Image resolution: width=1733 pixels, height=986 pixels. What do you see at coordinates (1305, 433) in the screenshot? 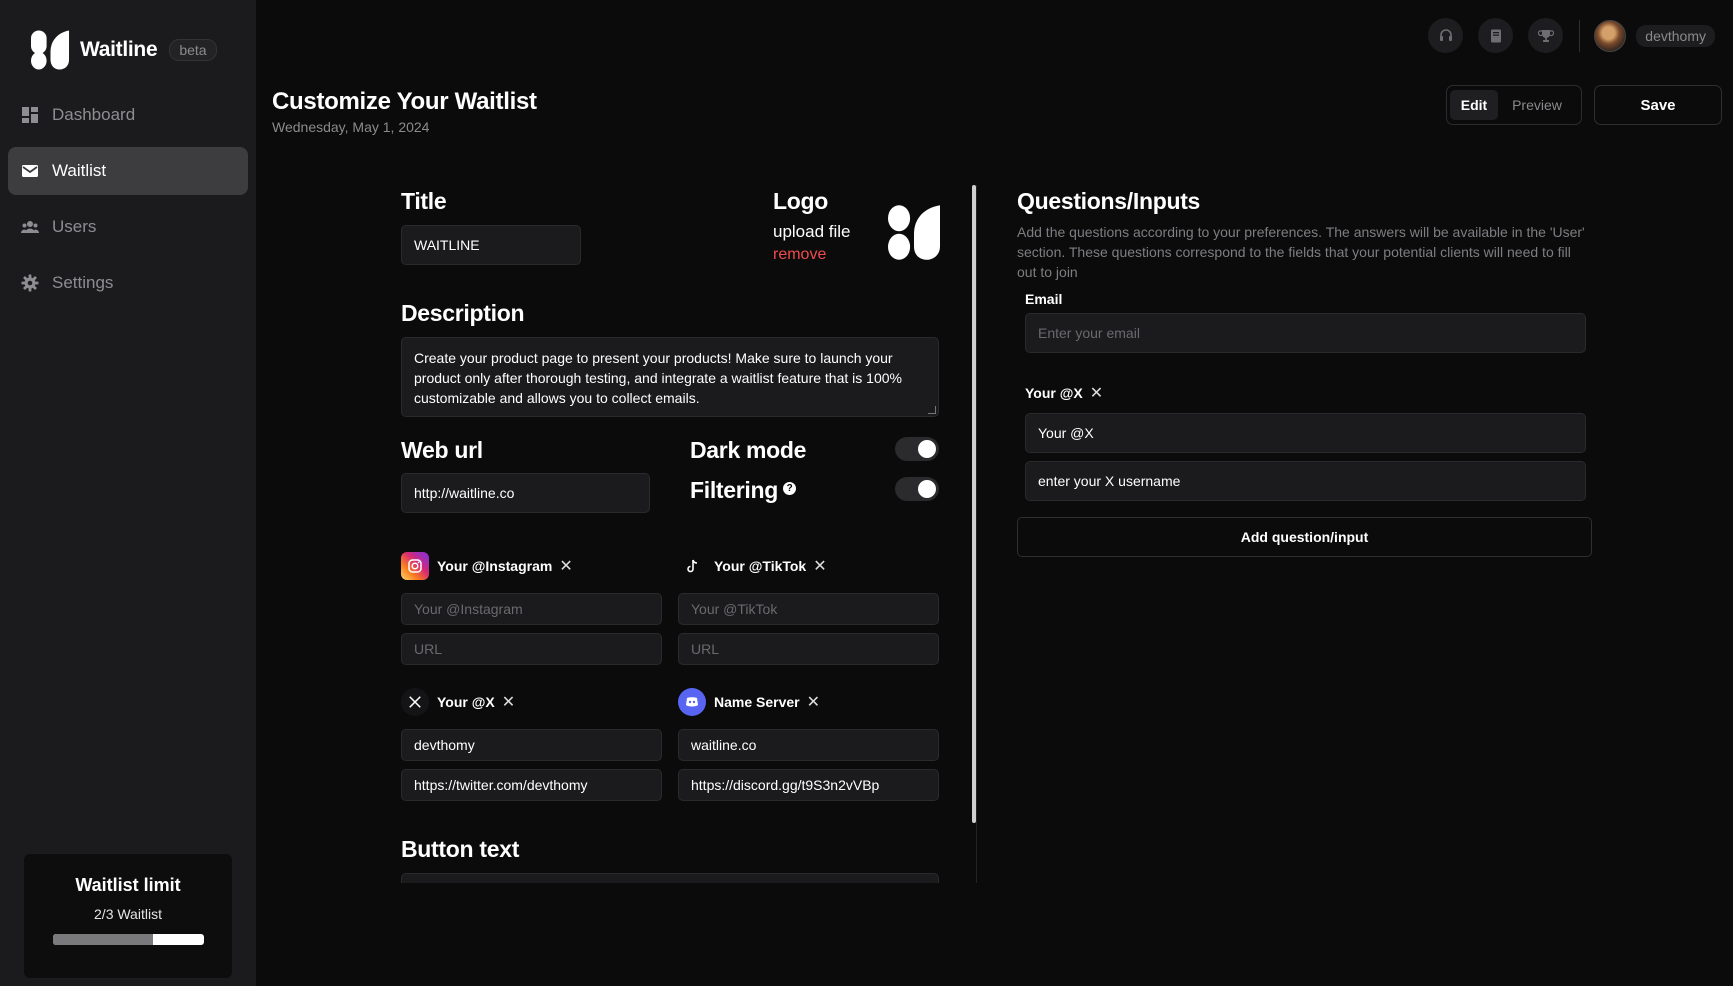
I see `x-question-title-input: Your @X` at bounding box center [1305, 433].